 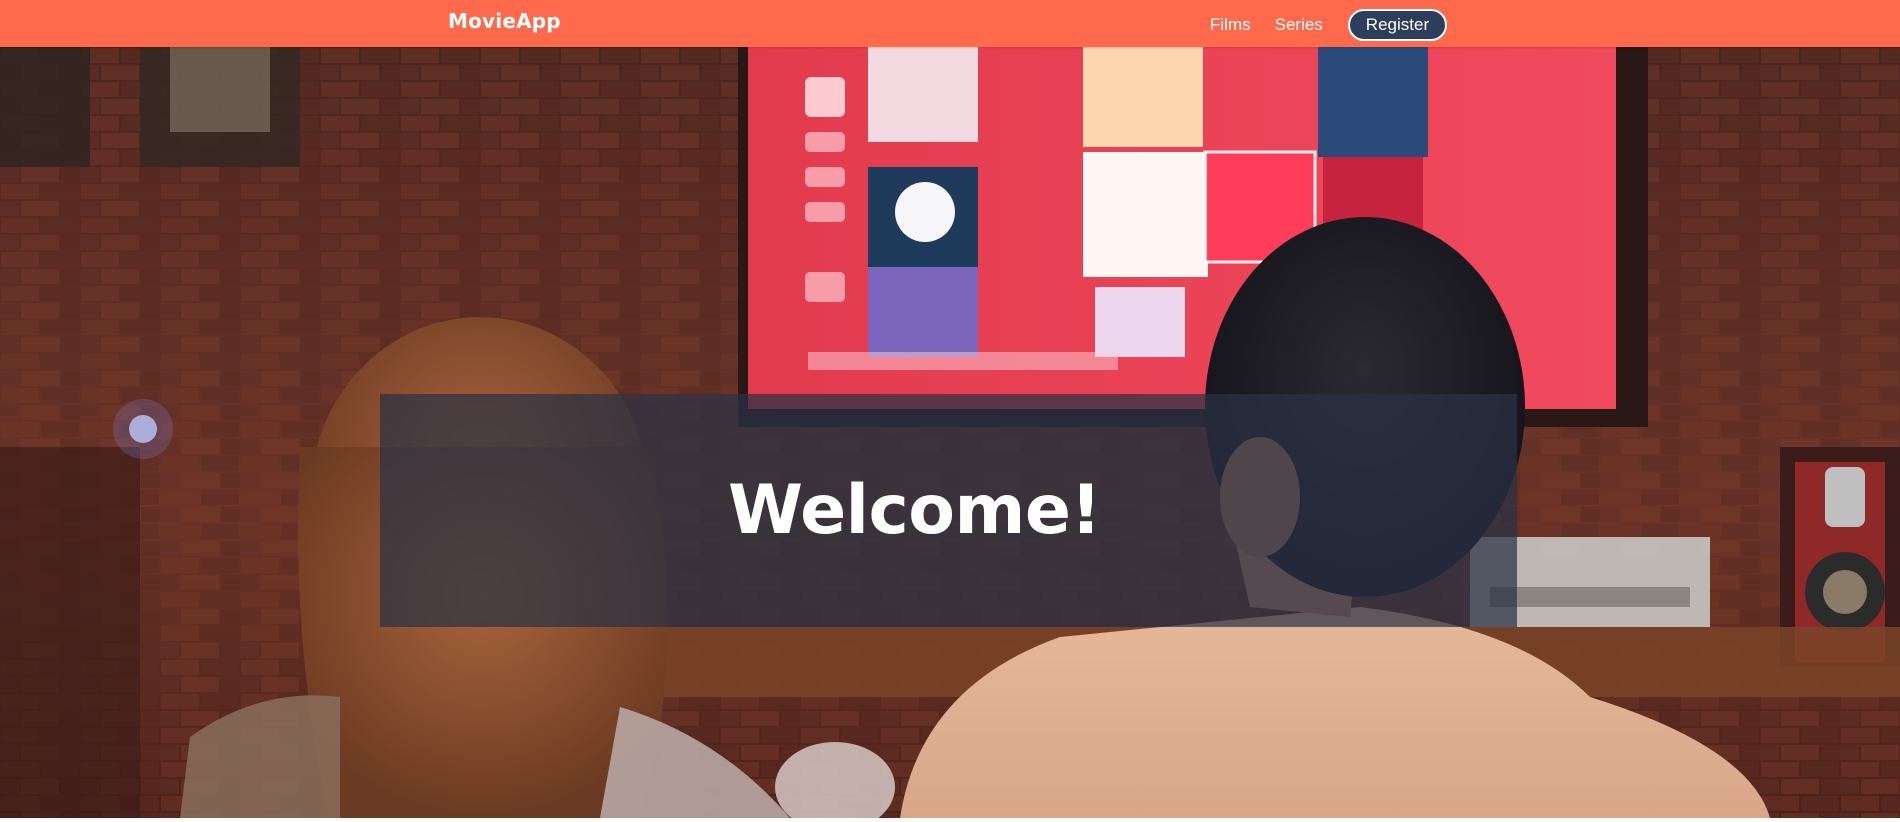 What do you see at coordinates (1397, 25) in the screenshot?
I see `register-button: Register` at bounding box center [1397, 25].